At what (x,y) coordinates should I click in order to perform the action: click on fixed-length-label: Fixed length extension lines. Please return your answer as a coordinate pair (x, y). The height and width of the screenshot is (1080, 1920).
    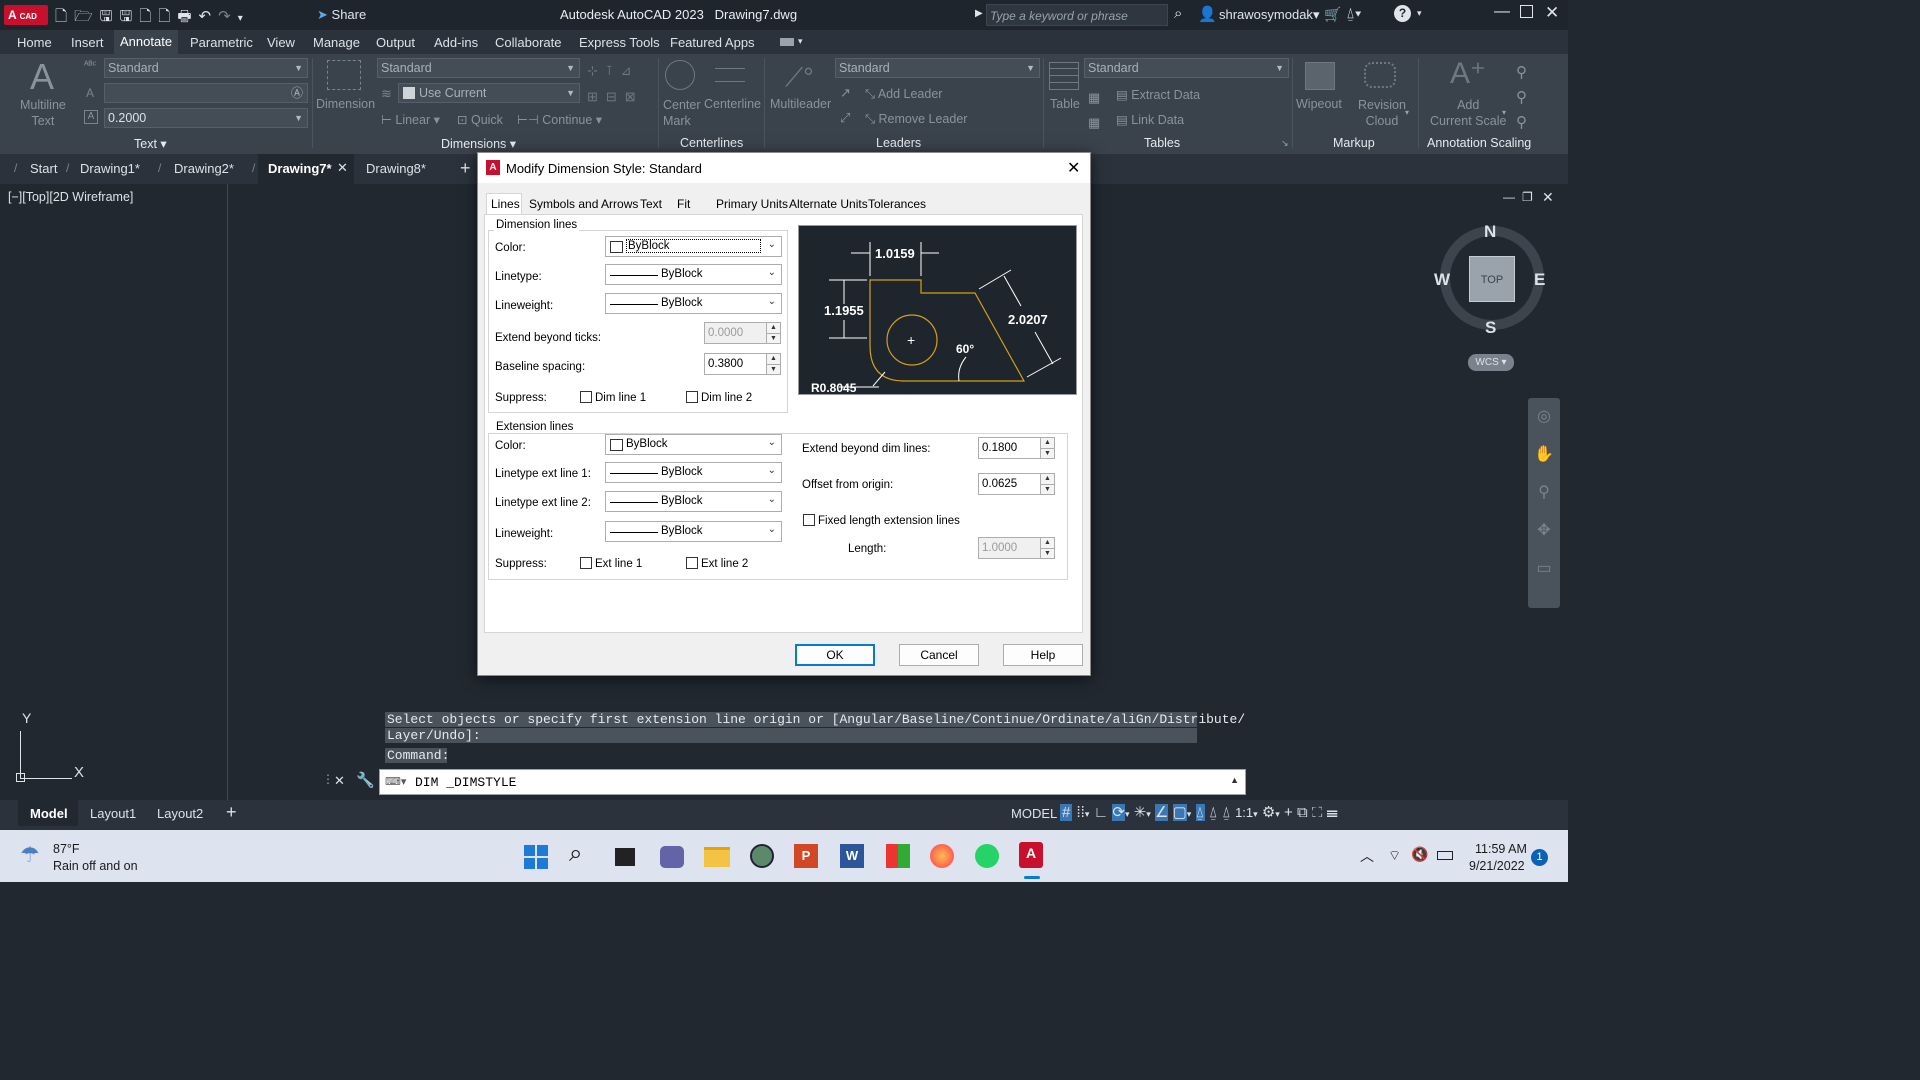
    Looking at the image, I should click on (889, 521).